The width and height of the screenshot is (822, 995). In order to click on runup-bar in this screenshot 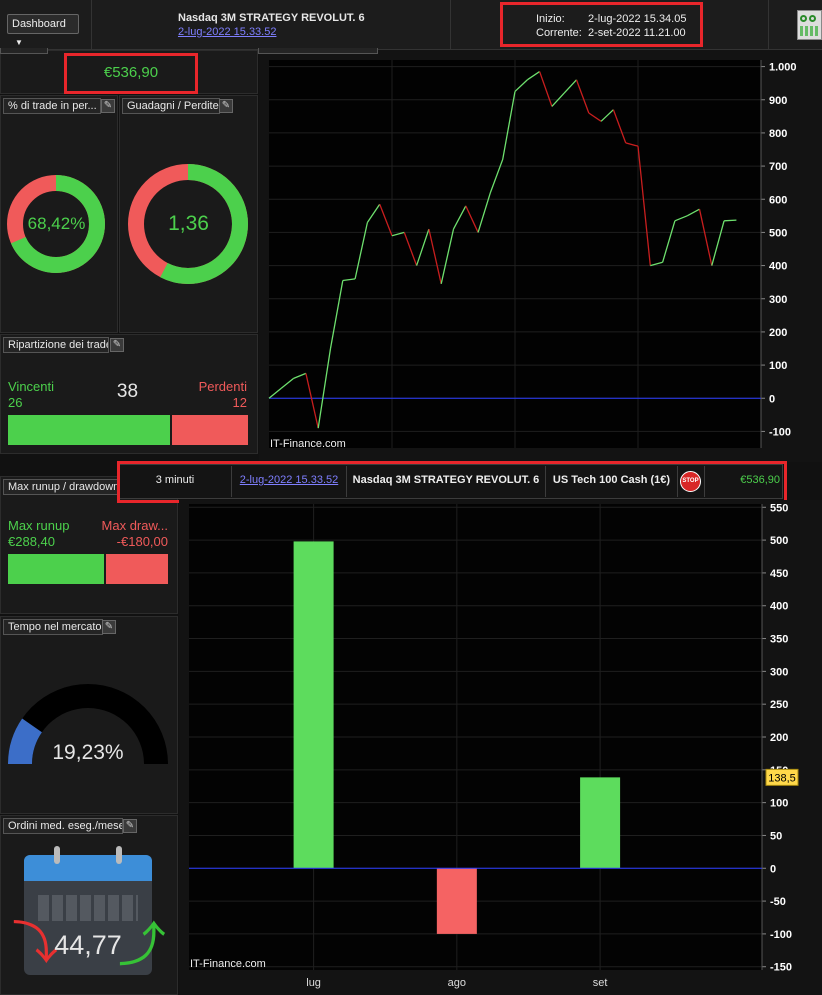, I will do `click(88, 569)`.